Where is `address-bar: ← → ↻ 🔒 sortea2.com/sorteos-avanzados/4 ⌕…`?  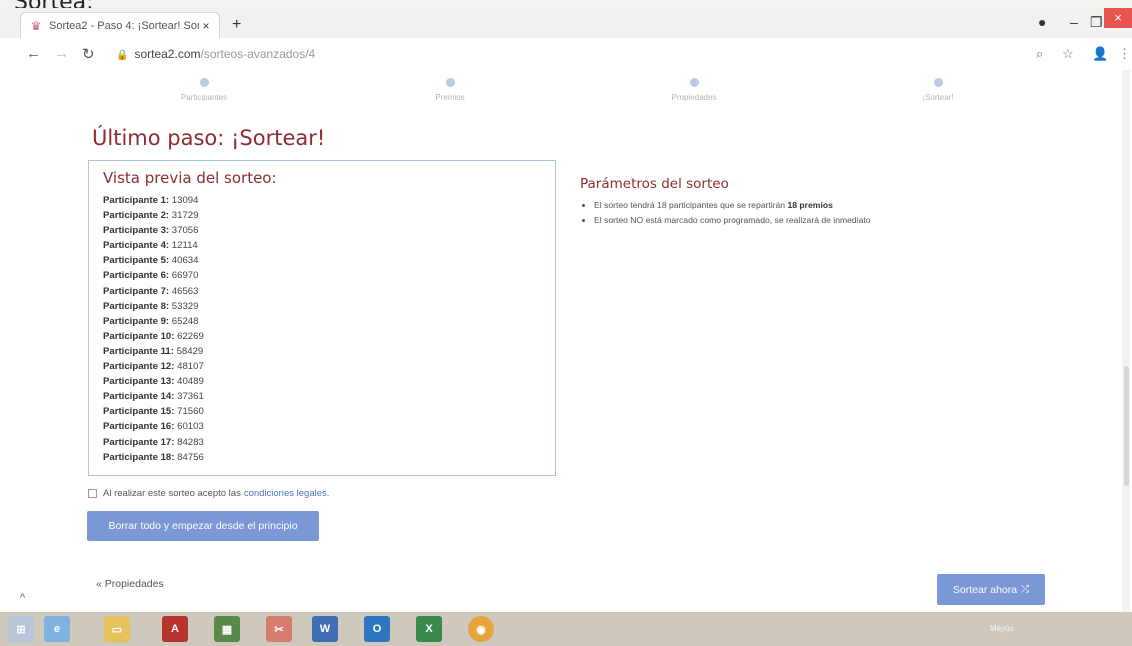
address-bar: ← → ↻ 🔒 sortea2.com/sorteos-avanzados/4 ⌕… is located at coordinates (566, 54).